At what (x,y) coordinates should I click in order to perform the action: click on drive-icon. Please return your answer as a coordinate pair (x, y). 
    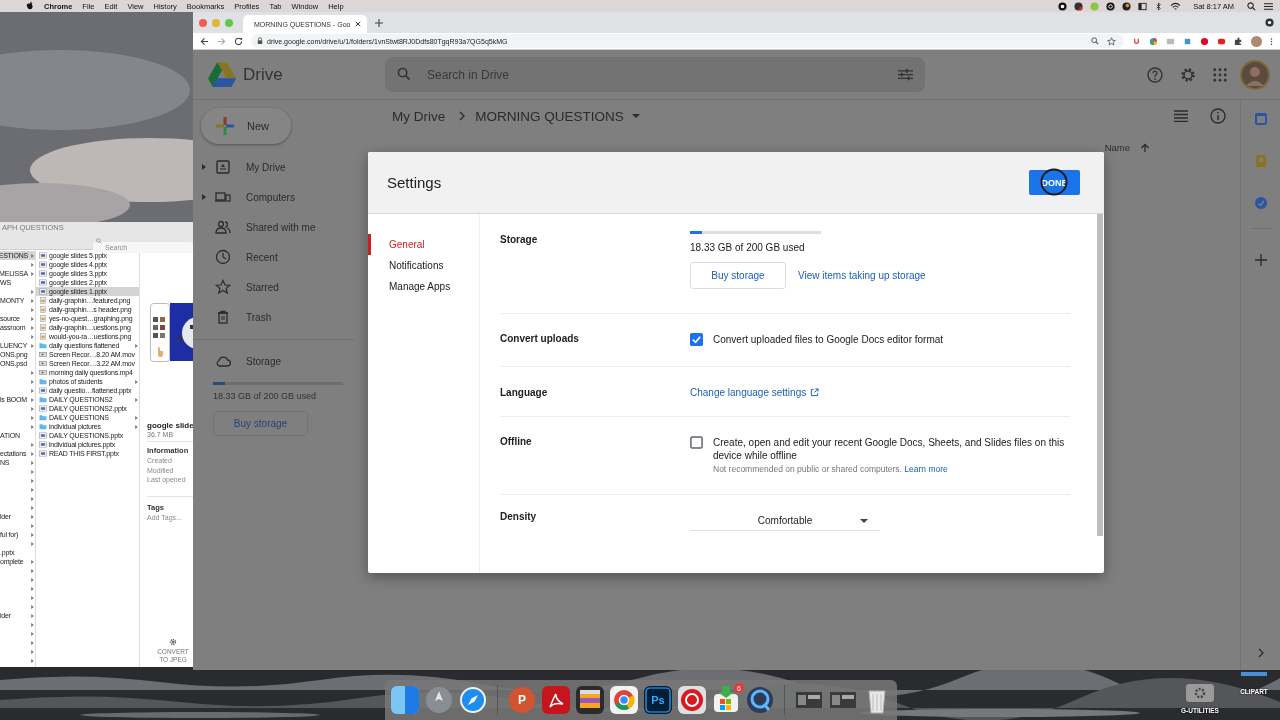
    Looking at the image, I should click on (223, 167).